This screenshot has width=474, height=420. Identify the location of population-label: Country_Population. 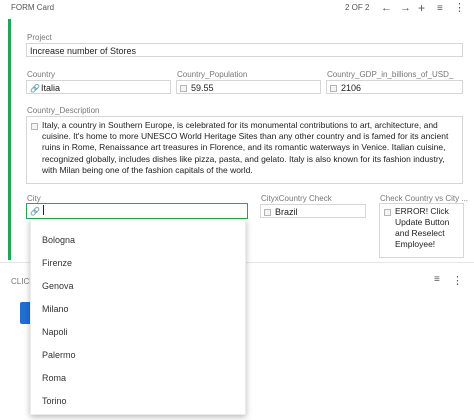
(212, 74).